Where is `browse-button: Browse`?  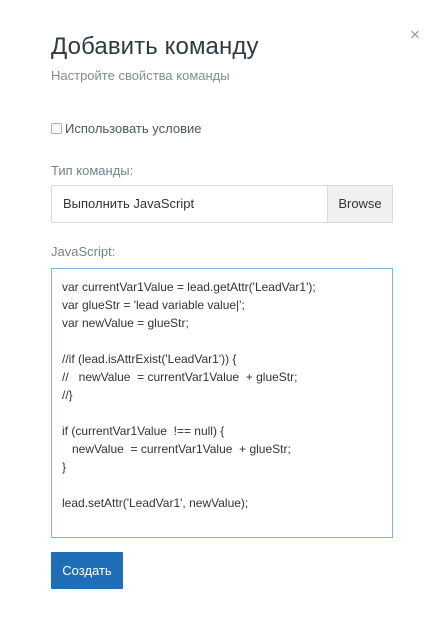 browse-button: Browse is located at coordinates (359, 204).